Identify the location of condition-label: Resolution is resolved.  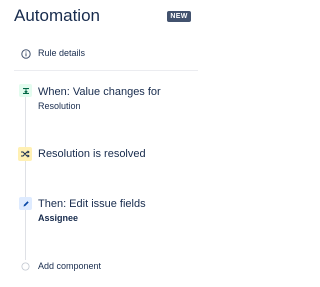
(92, 154).